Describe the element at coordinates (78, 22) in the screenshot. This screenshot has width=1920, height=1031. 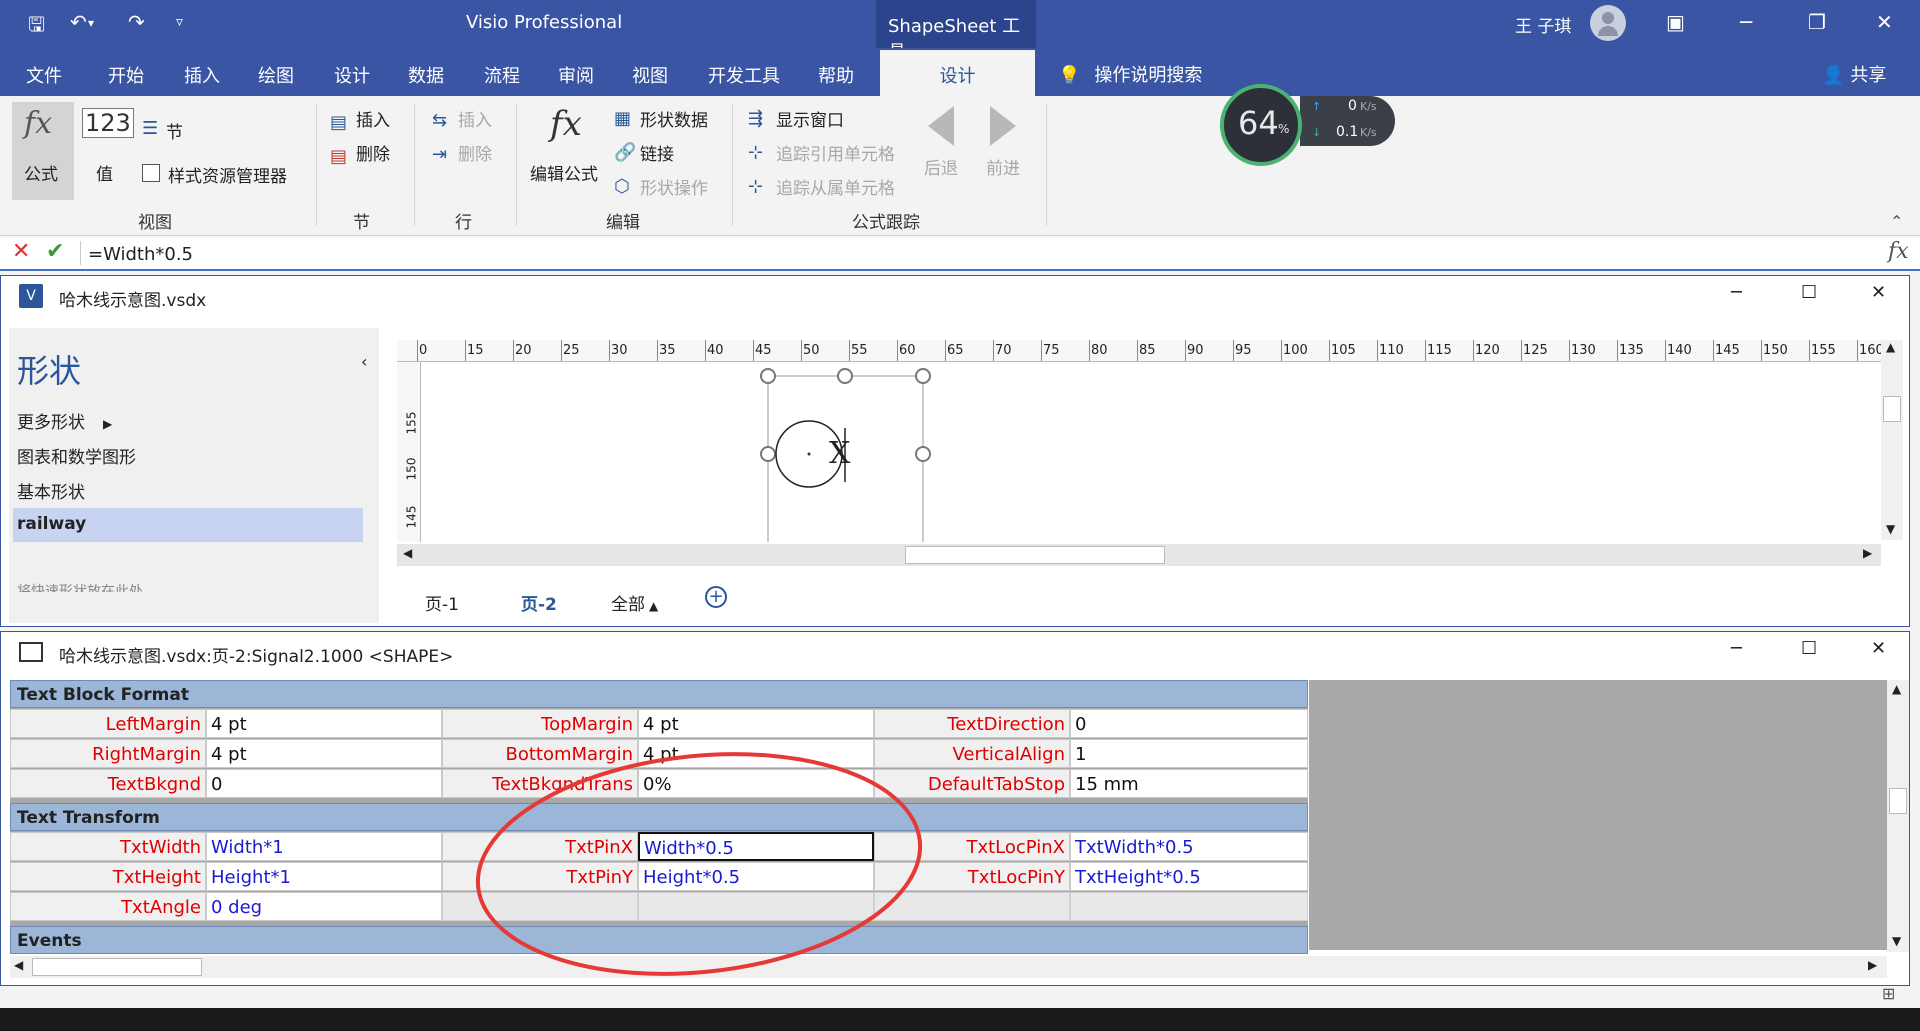
I see `undo-icon: ↶` at that location.